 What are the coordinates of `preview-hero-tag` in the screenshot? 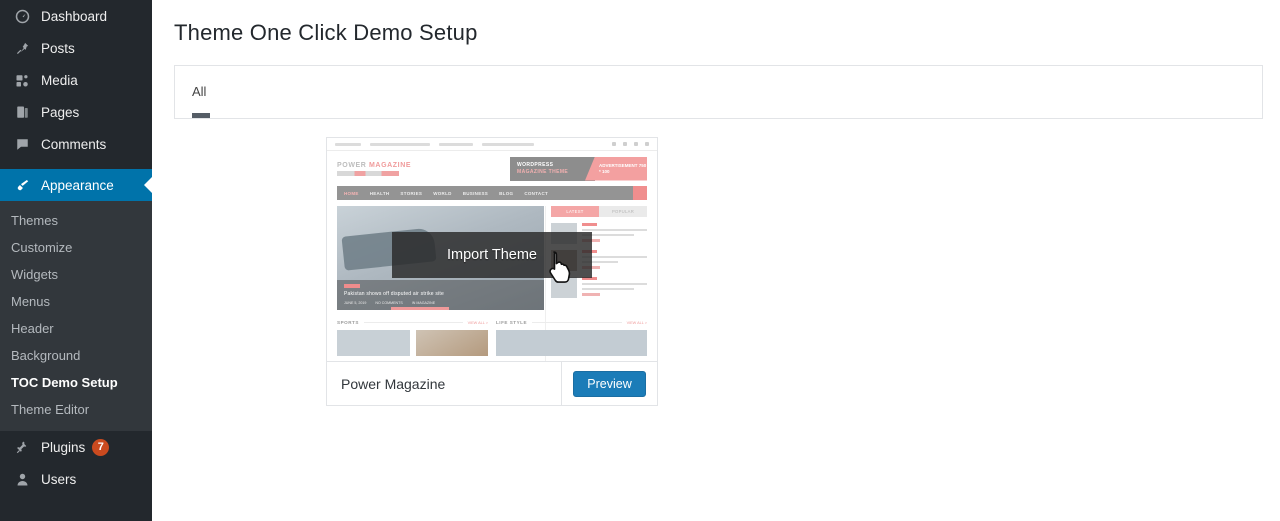 It's located at (352, 286).